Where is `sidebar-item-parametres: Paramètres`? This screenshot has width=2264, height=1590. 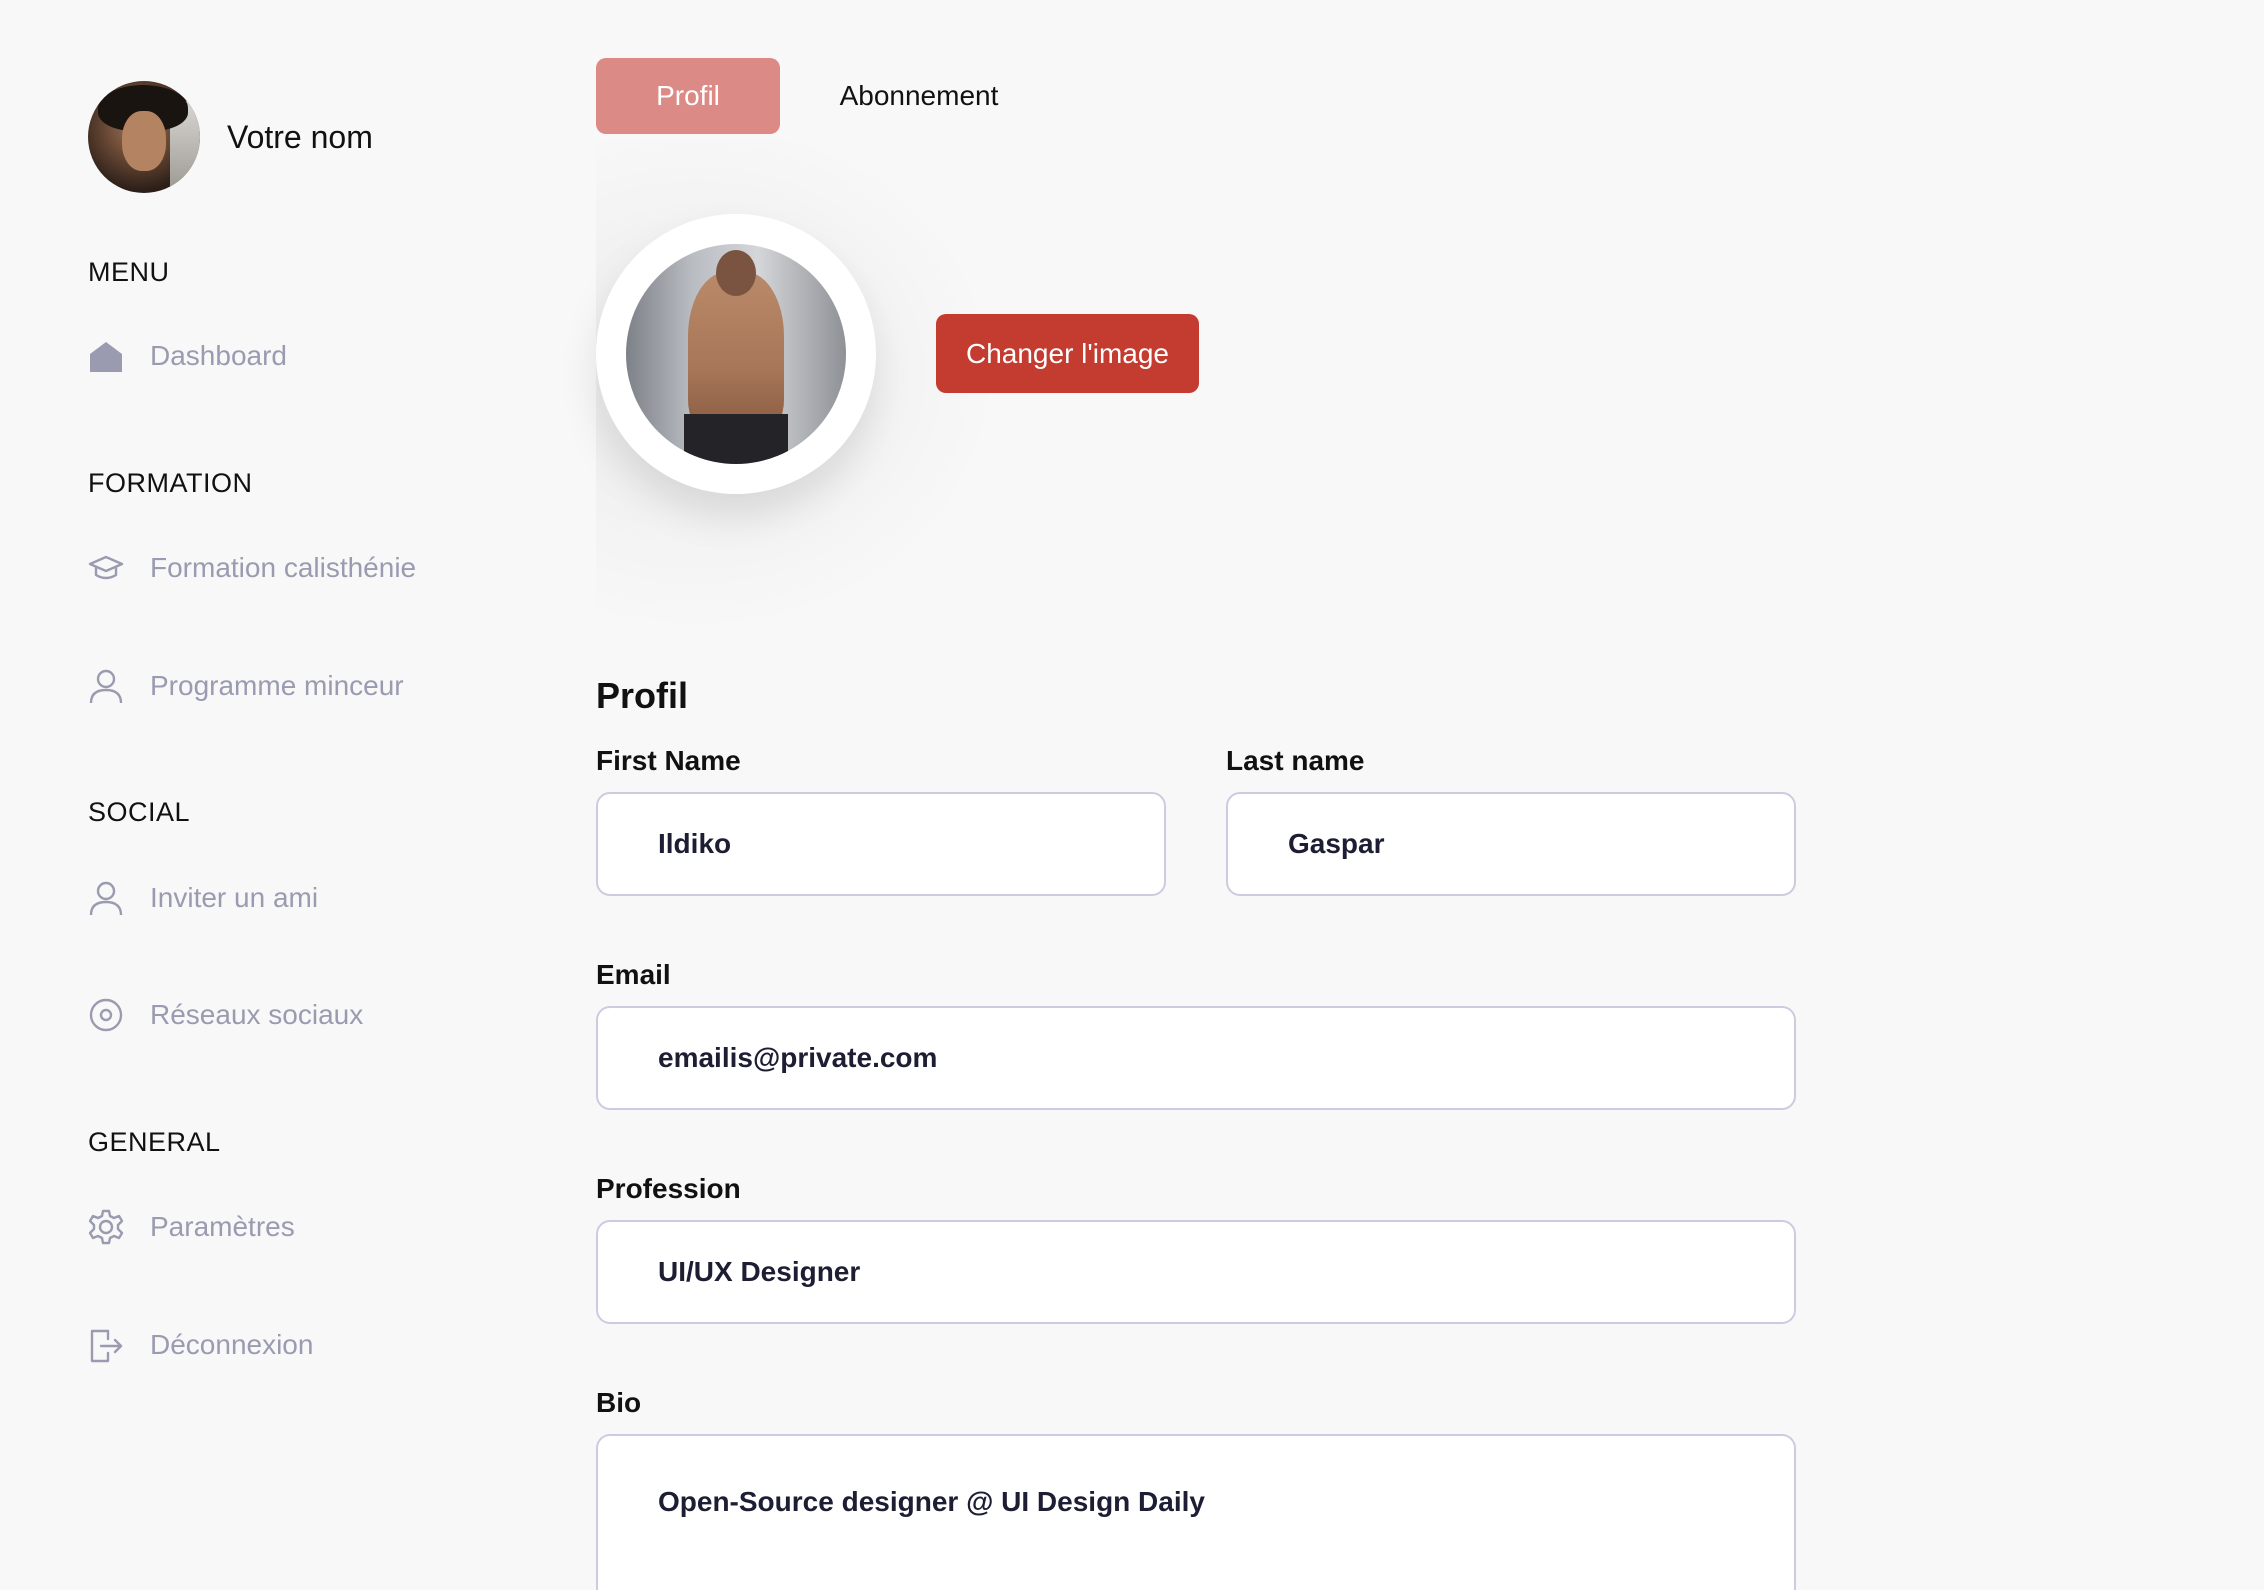
sidebar-item-parametres: Paramètres is located at coordinates (191, 1227).